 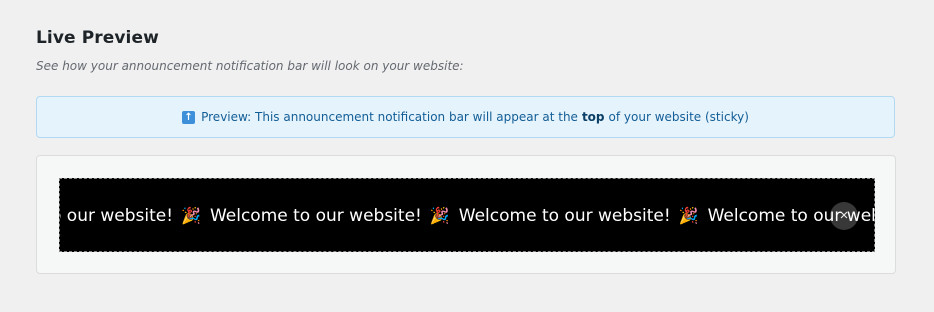 I want to click on section-title: Live Preview, so click(x=97, y=38).